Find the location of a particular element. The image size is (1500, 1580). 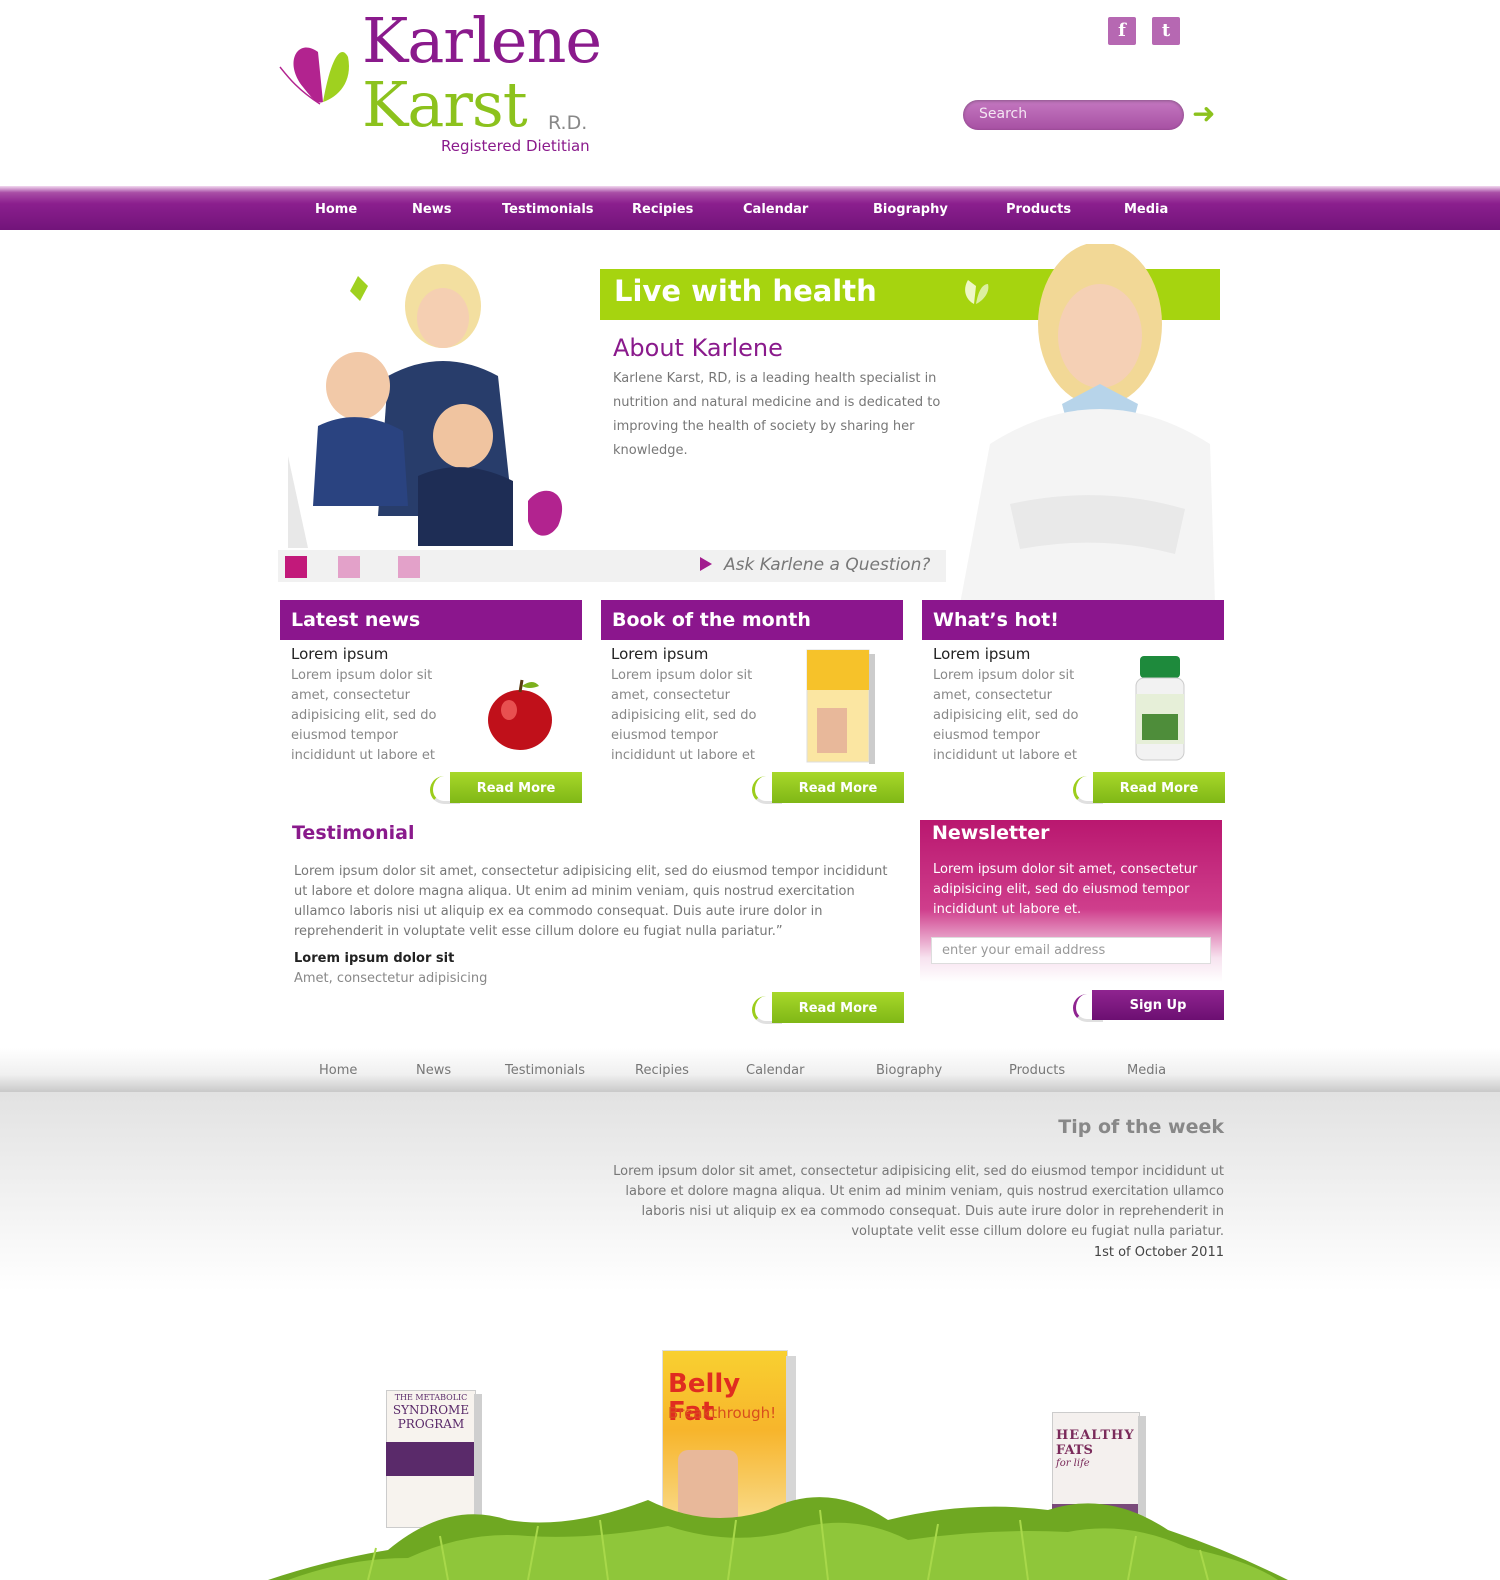

play-arrow-icon is located at coordinates (706, 564).